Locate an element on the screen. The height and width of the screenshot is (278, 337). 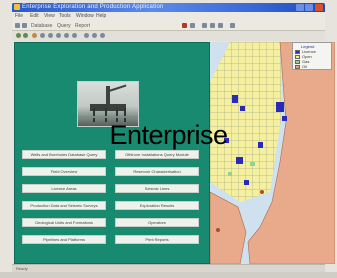
mail-icon is located at coordinates (66, 35).